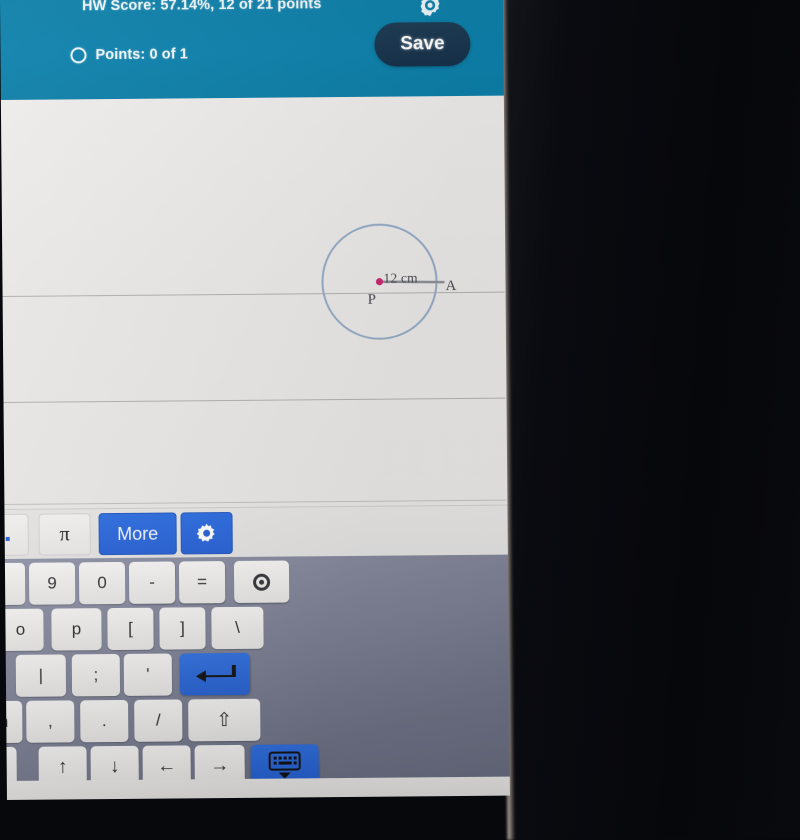 Image resolution: width=800 pixels, height=840 pixels. I want to click on key-comma: ,, so click(50, 721).